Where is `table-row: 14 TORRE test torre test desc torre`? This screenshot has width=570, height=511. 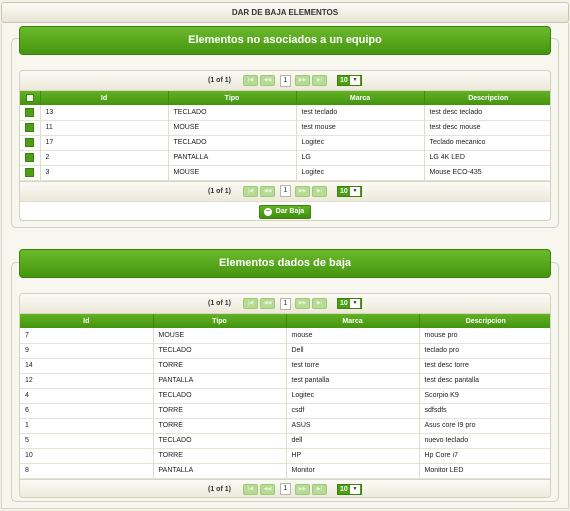
table-row: 14 TORRE test torre test desc torre is located at coordinates (285, 366).